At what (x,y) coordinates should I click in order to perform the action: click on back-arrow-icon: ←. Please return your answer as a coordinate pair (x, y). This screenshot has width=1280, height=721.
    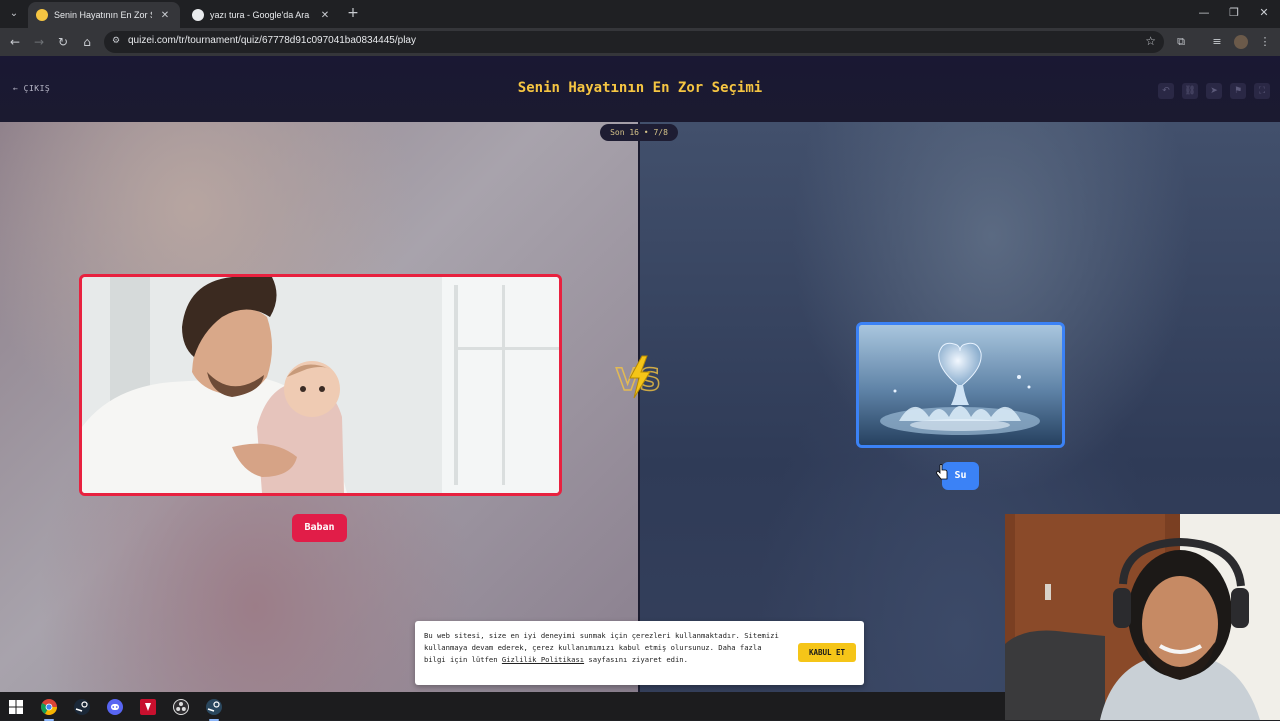
    Looking at the image, I should click on (15, 42).